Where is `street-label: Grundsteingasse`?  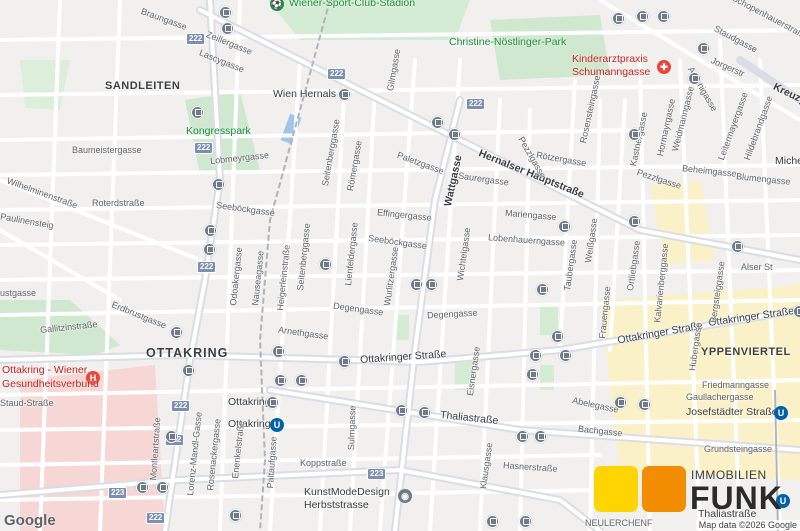
street-label: Grundsteingasse is located at coordinates (738, 449).